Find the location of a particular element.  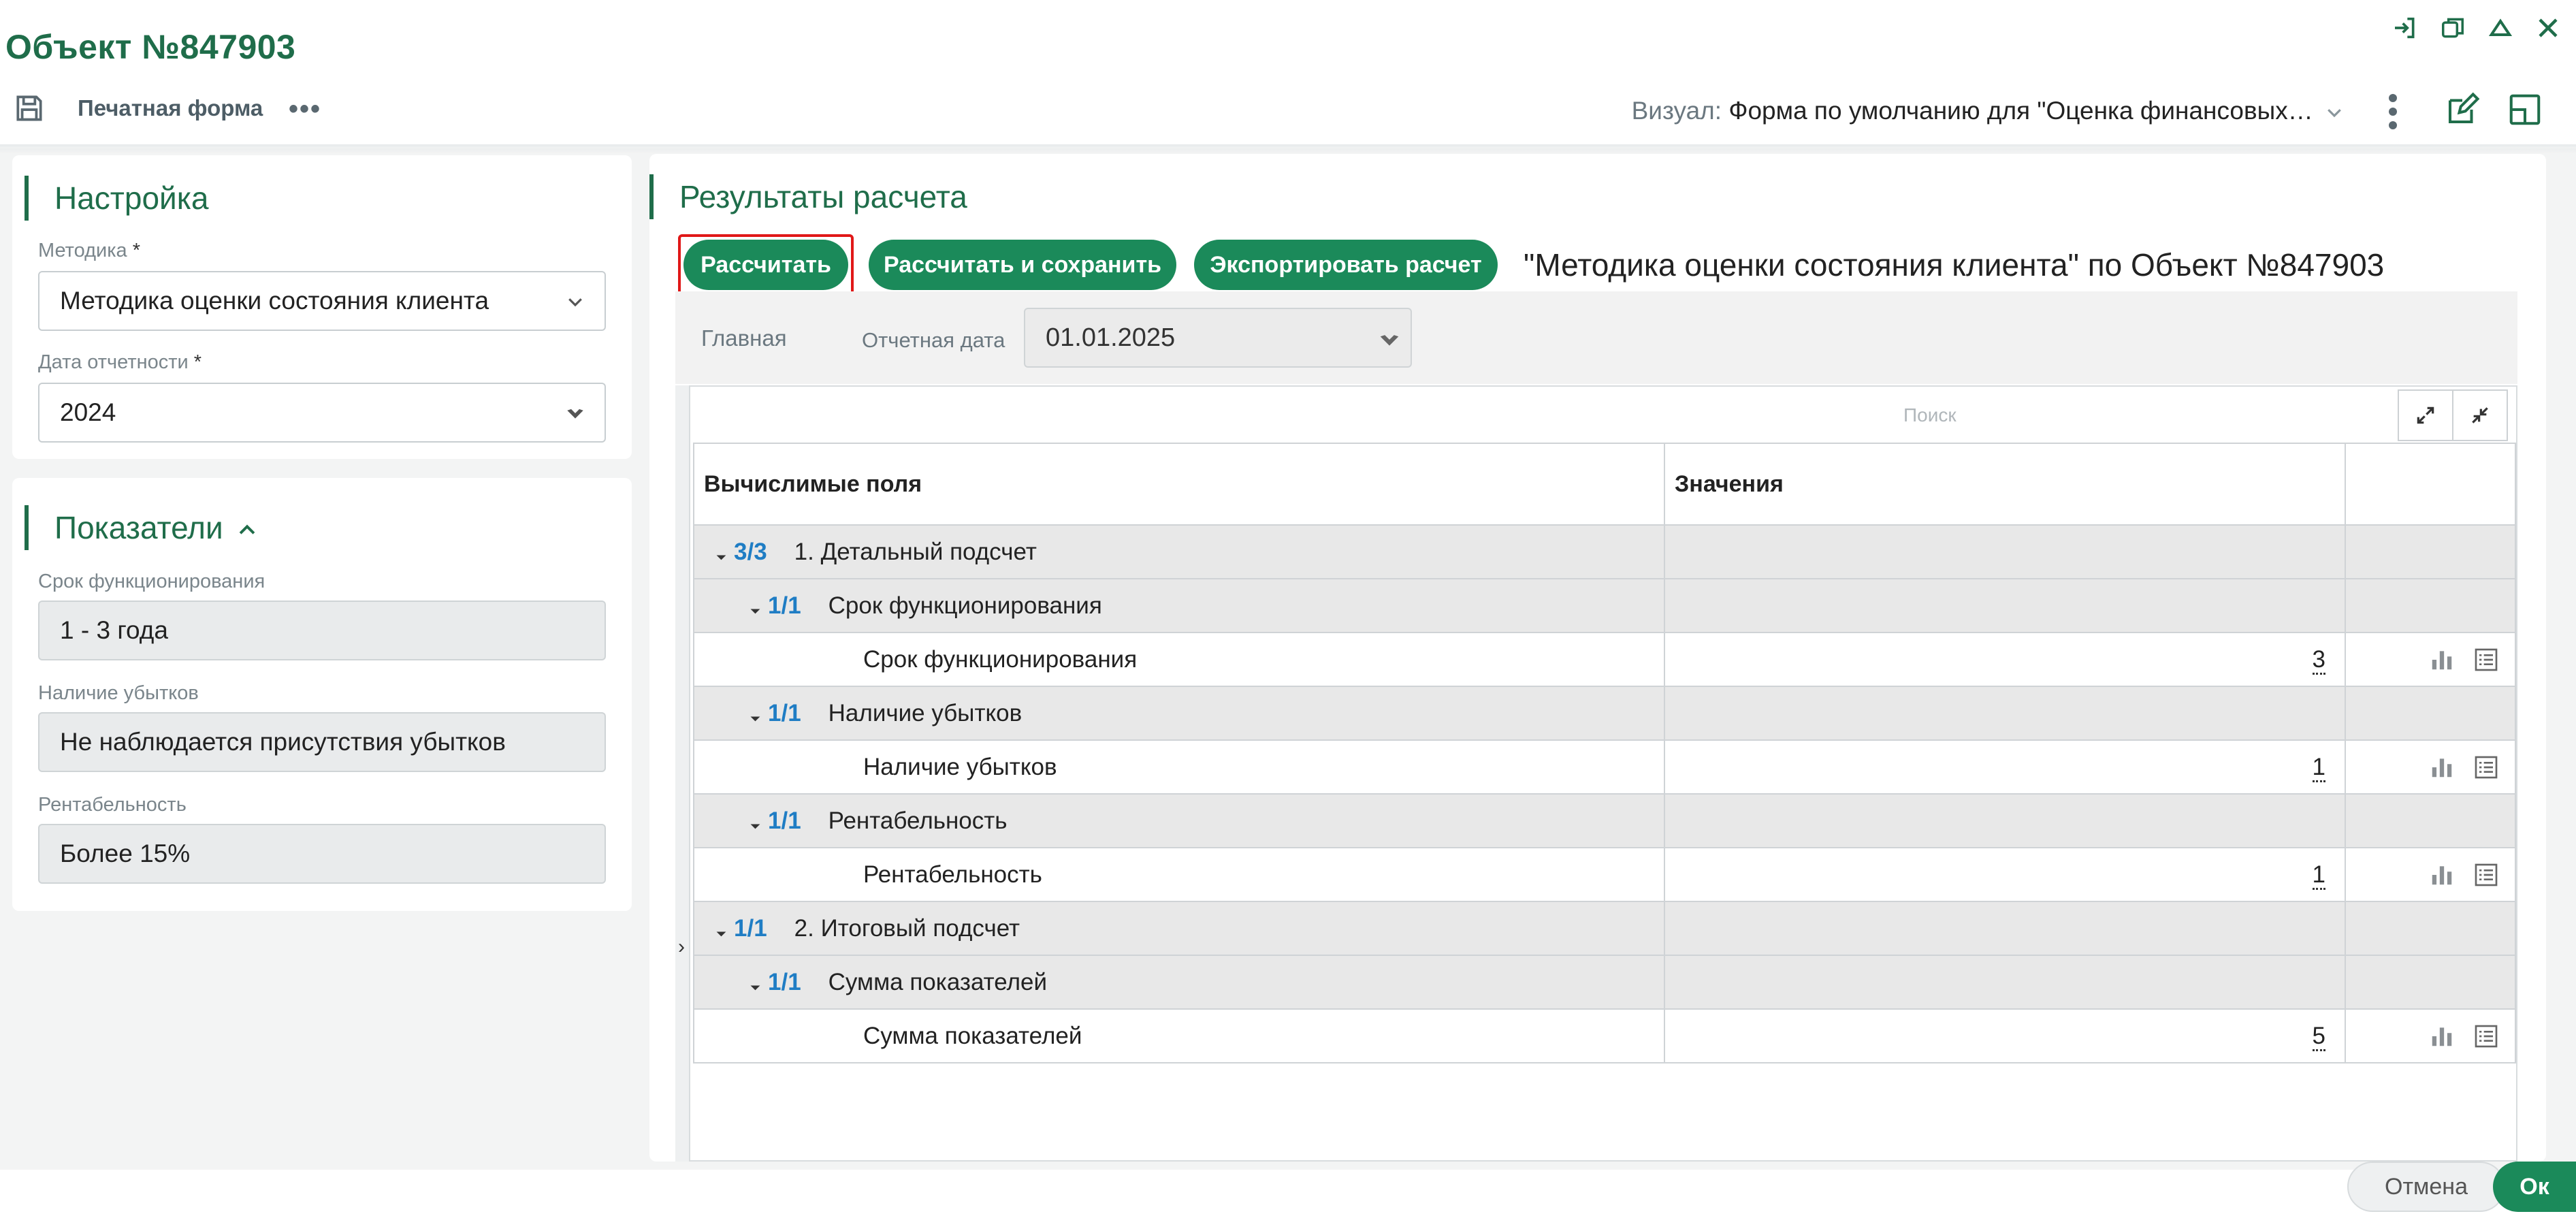

chevron-right-icon: › is located at coordinates (682, 947).